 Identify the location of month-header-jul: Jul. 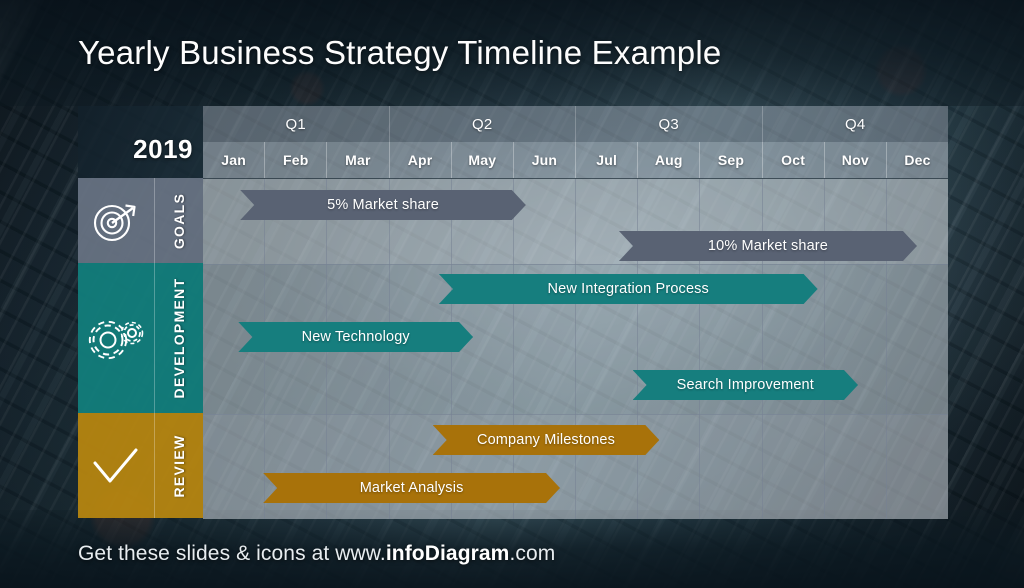
(607, 160).